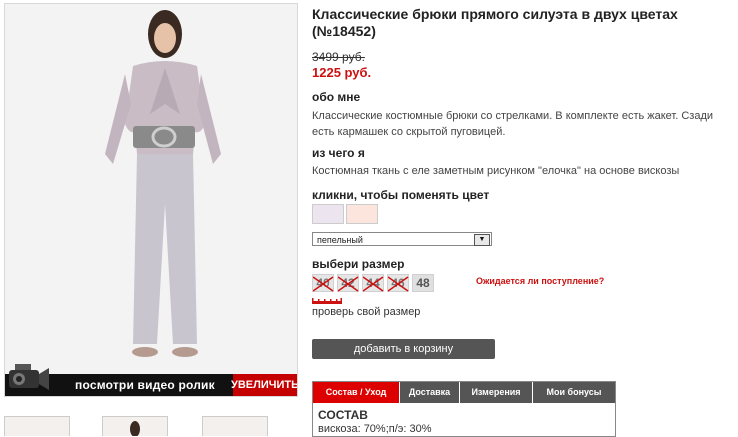  What do you see at coordinates (482, 240) in the screenshot?
I see `chevron-down-icon: ▼` at bounding box center [482, 240].